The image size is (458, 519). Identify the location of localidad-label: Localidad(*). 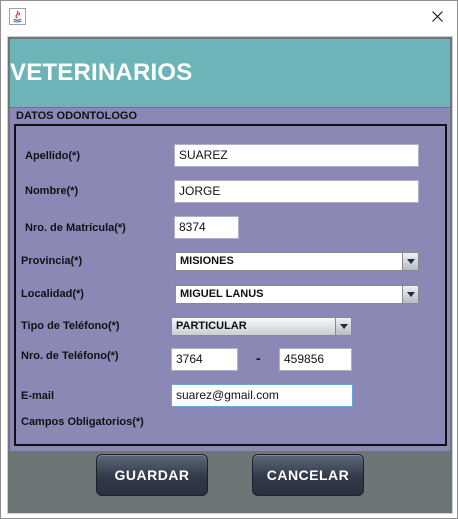
(52, 294).